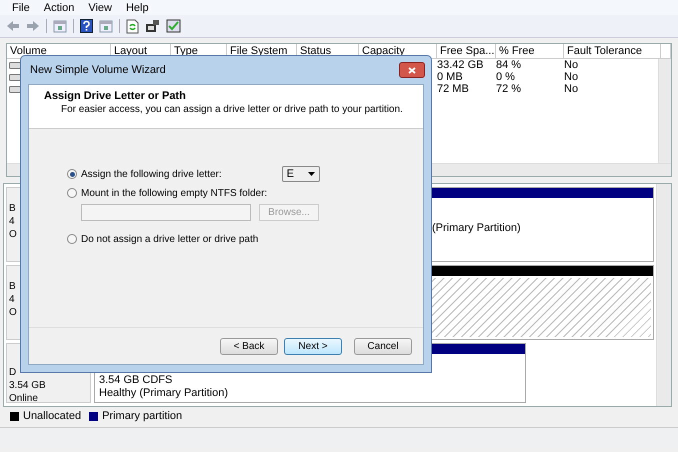 The height and width of the screenshot is (452, 678). What do you see at coordinates (27, 385) in the screenshot?
I see `disk-info-text: 3.54 GB` at bounding box center [27, 385].